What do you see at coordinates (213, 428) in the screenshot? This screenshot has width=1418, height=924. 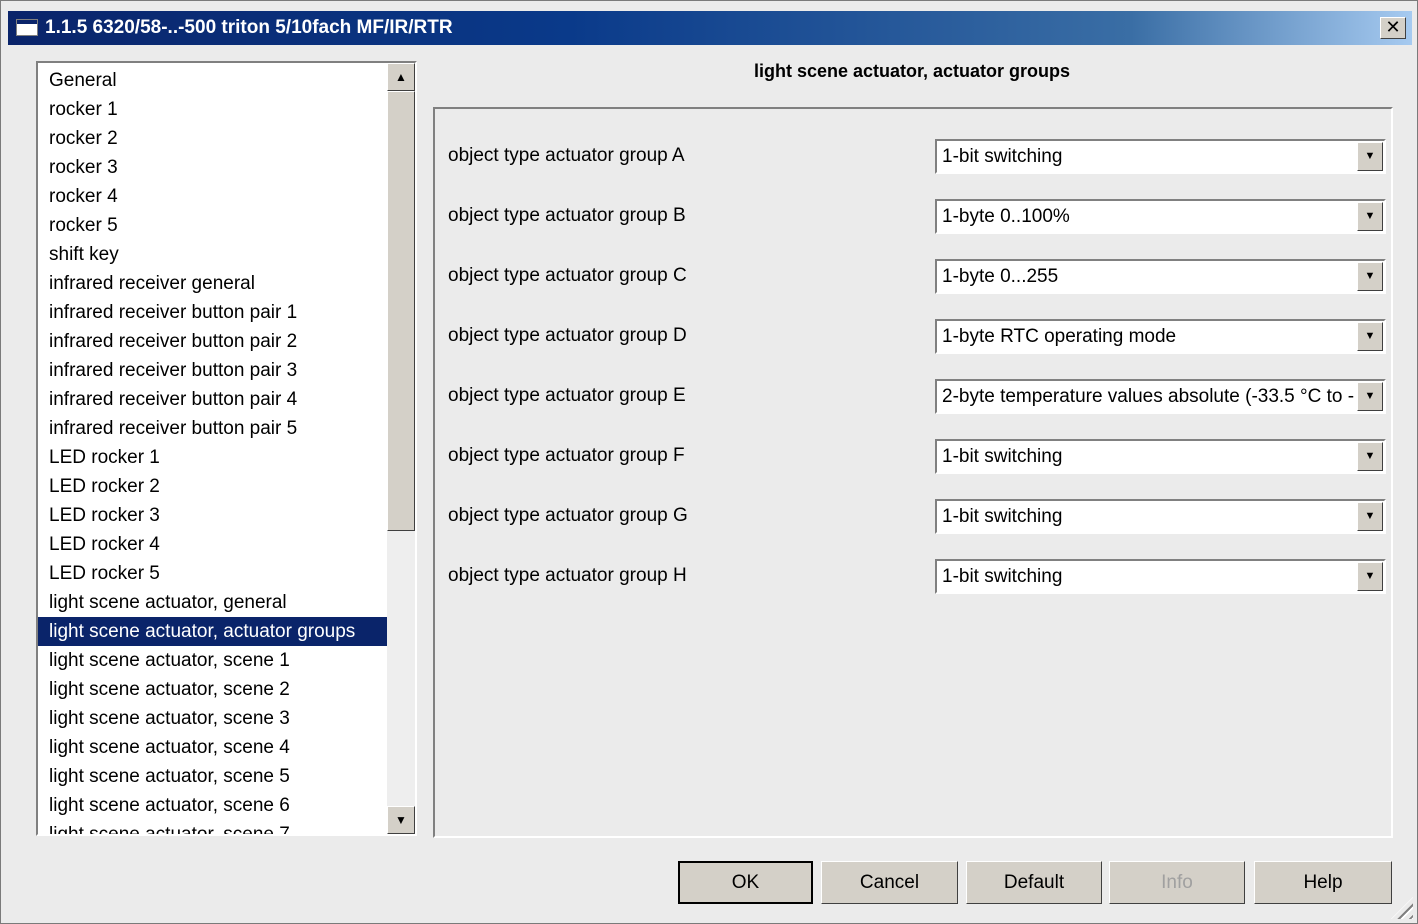 I see `list-item: infrared receiver button pair 5` at bounding box center [213, 428].